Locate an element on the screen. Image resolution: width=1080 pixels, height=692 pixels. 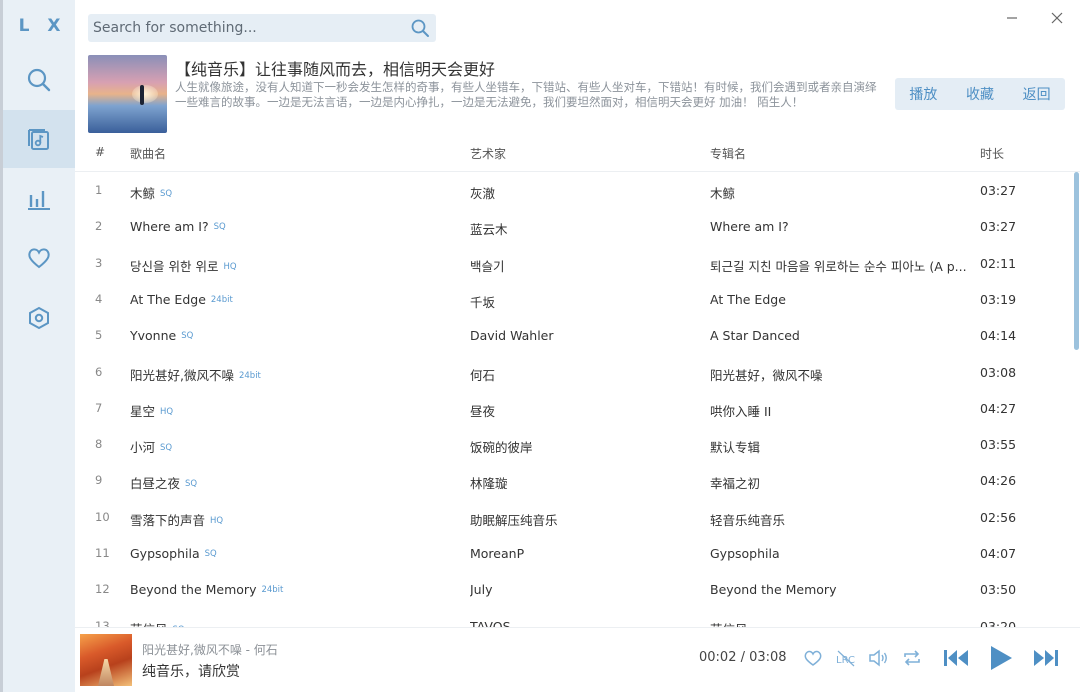
song-name: Yvonne is located at coordinates (153, 336).